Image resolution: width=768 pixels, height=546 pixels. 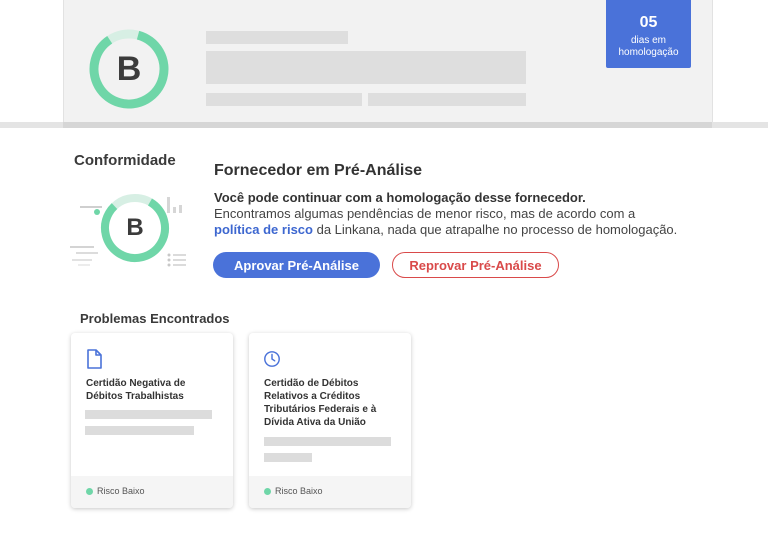 I want to click on supplier-name-placeholder, so click(x=277, y=37).